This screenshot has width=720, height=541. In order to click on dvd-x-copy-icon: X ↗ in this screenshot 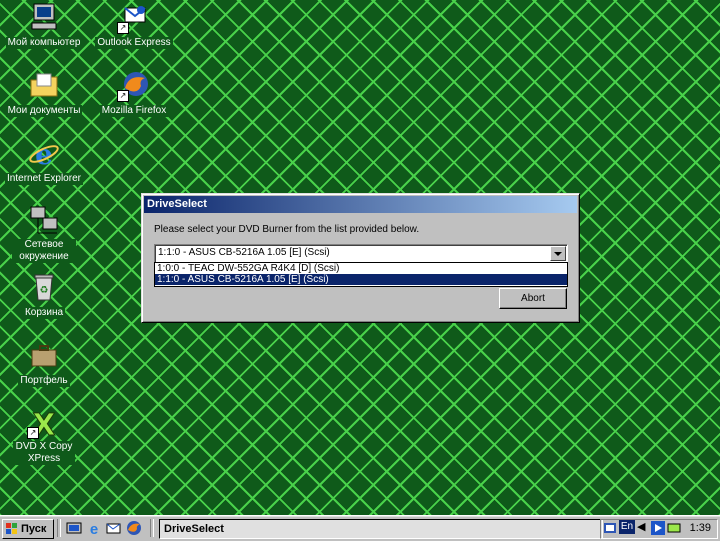, I will do `click(44, 425)`.